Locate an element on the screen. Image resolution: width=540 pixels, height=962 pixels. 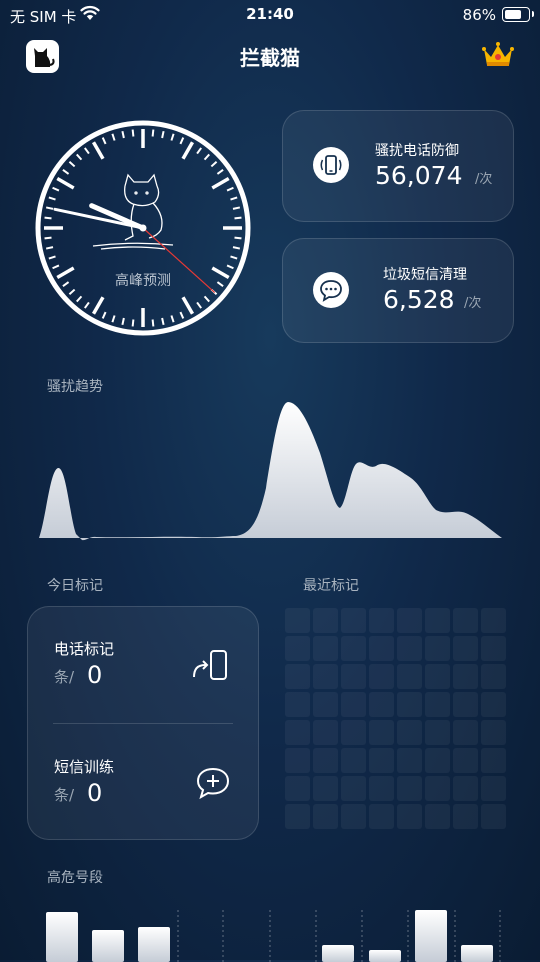
phone-mark-label: 电话标记 is located at coordinates (84, 649).